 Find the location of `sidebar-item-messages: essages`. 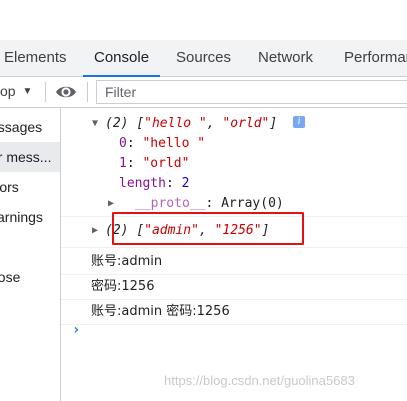

sidebar-item-messages: essages is located at coordinates (30, 127).